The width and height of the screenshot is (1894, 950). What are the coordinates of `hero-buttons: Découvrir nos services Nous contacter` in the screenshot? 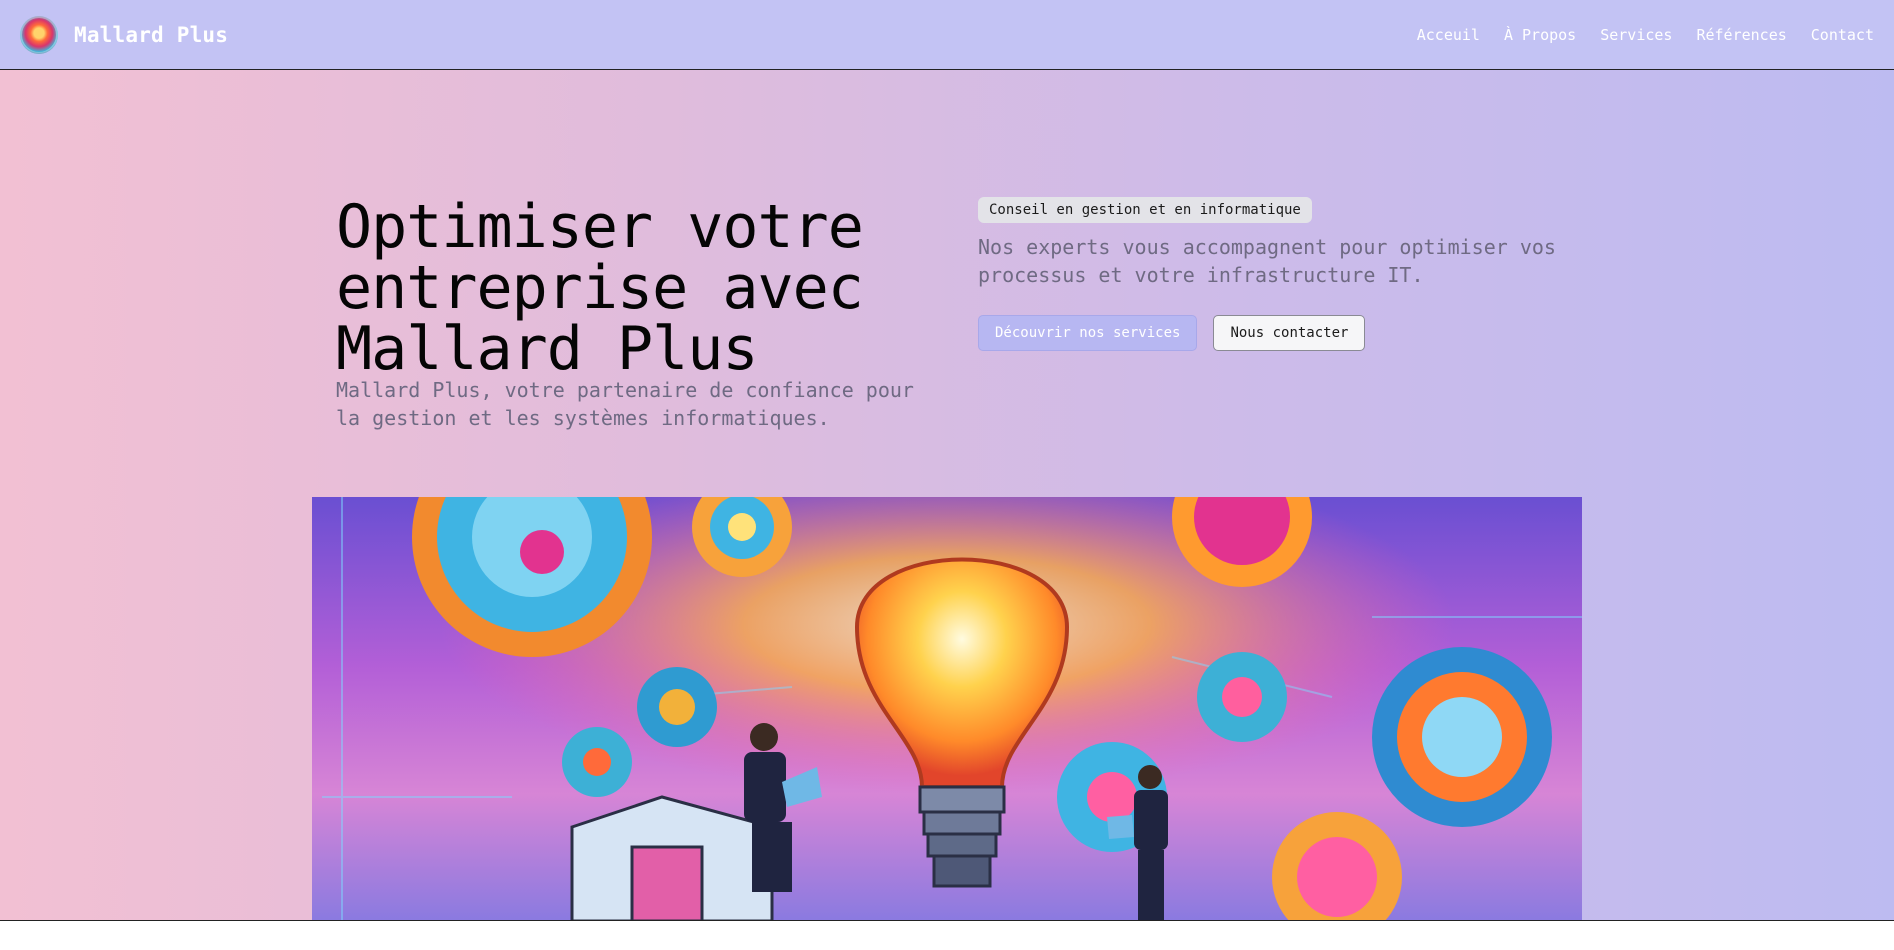 It's located at (1278, 333).